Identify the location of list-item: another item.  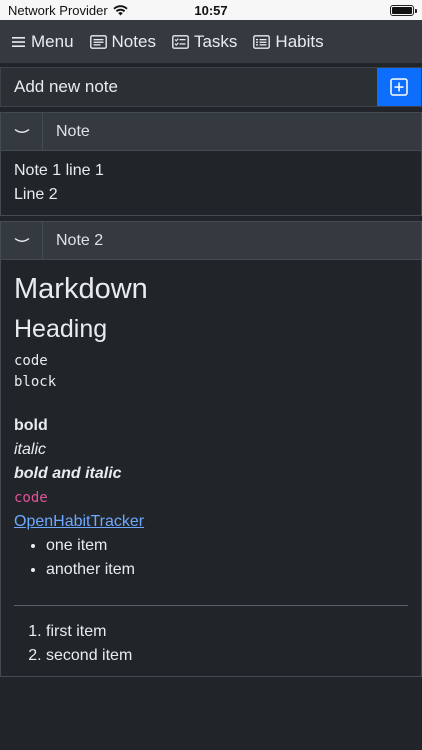
(227, 570).